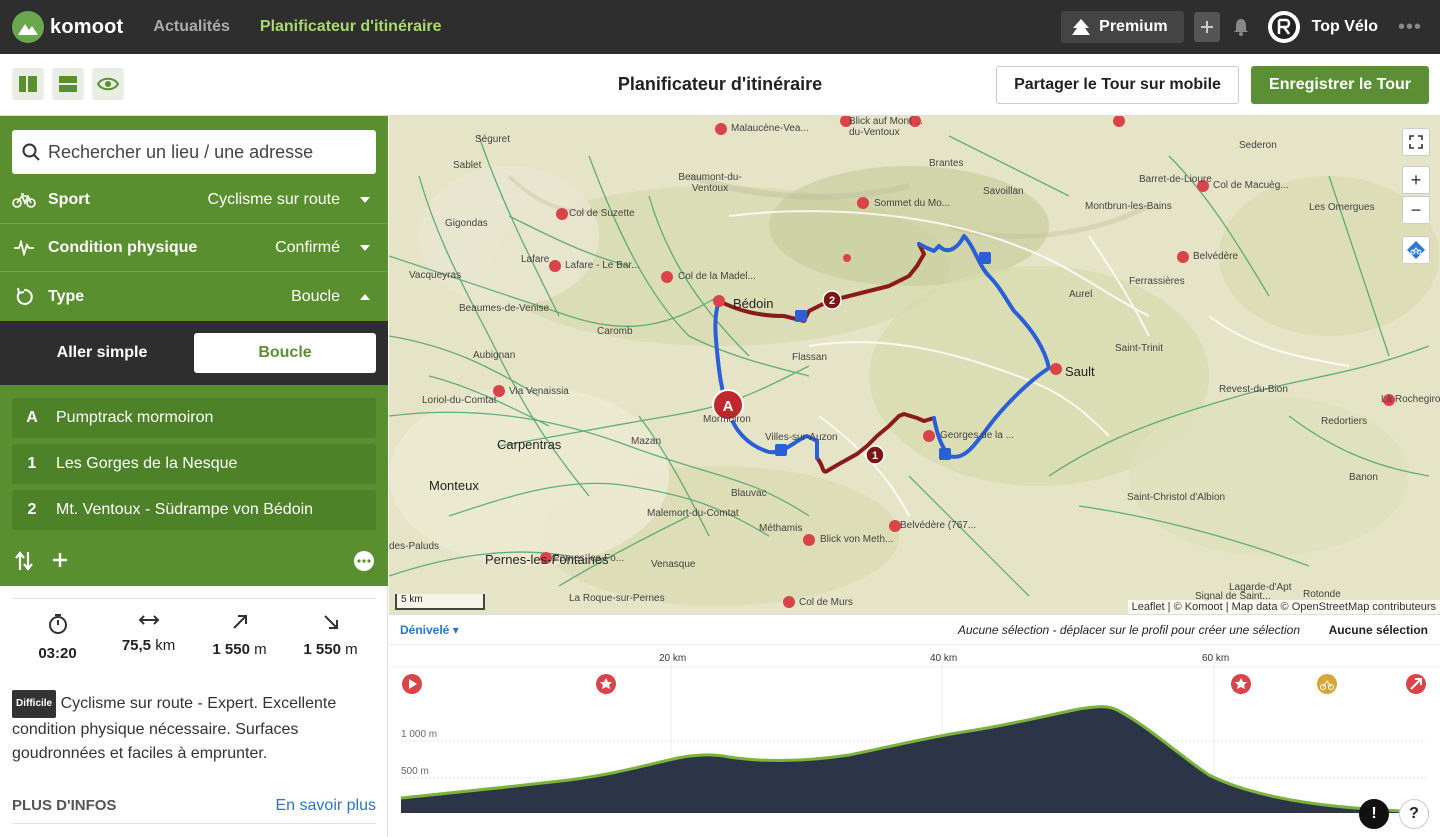 The width and height of the screenshot is (1440, 837). What do you see at coordinates (1344, 421) in the screenshot?
I see `map-place-label: Redortiers` at bounding box center [1344, 421].